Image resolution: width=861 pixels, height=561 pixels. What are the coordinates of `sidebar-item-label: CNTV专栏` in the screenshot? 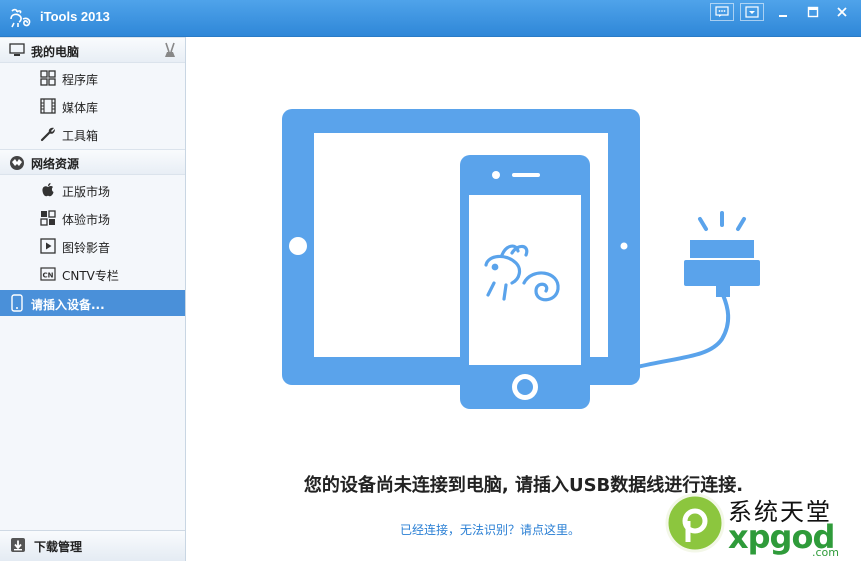 It's located at (90, 276).